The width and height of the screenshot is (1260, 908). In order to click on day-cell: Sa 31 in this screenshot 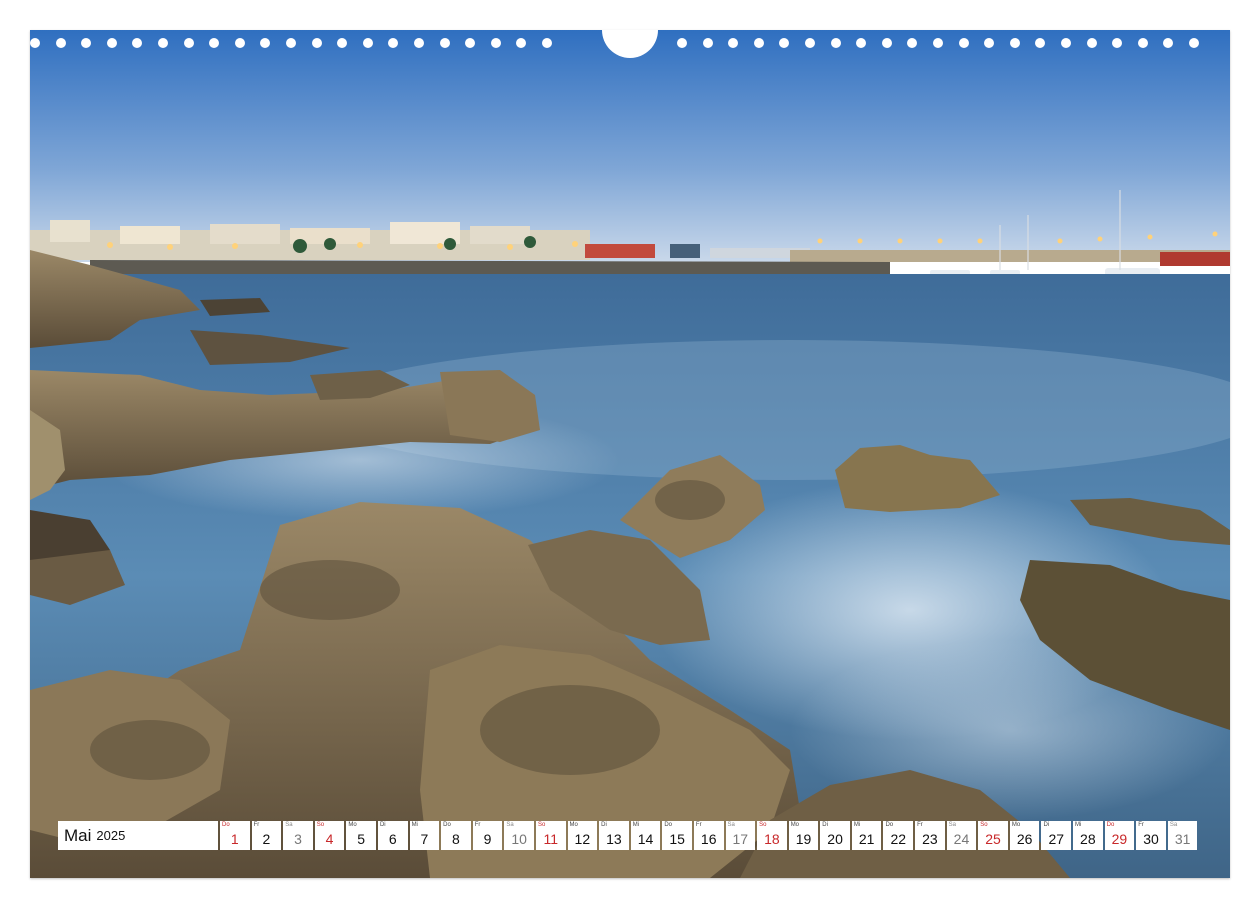, I will do `click(1182, 835)`.